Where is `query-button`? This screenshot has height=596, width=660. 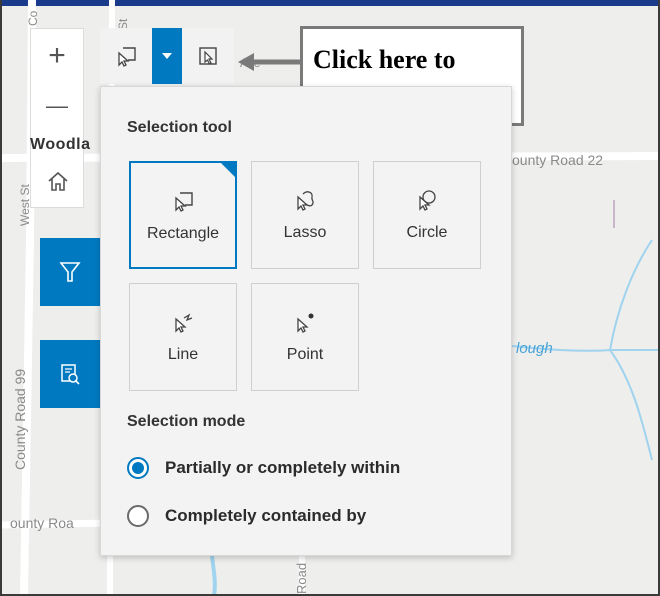 query-button is located at coordinates (70, 374).